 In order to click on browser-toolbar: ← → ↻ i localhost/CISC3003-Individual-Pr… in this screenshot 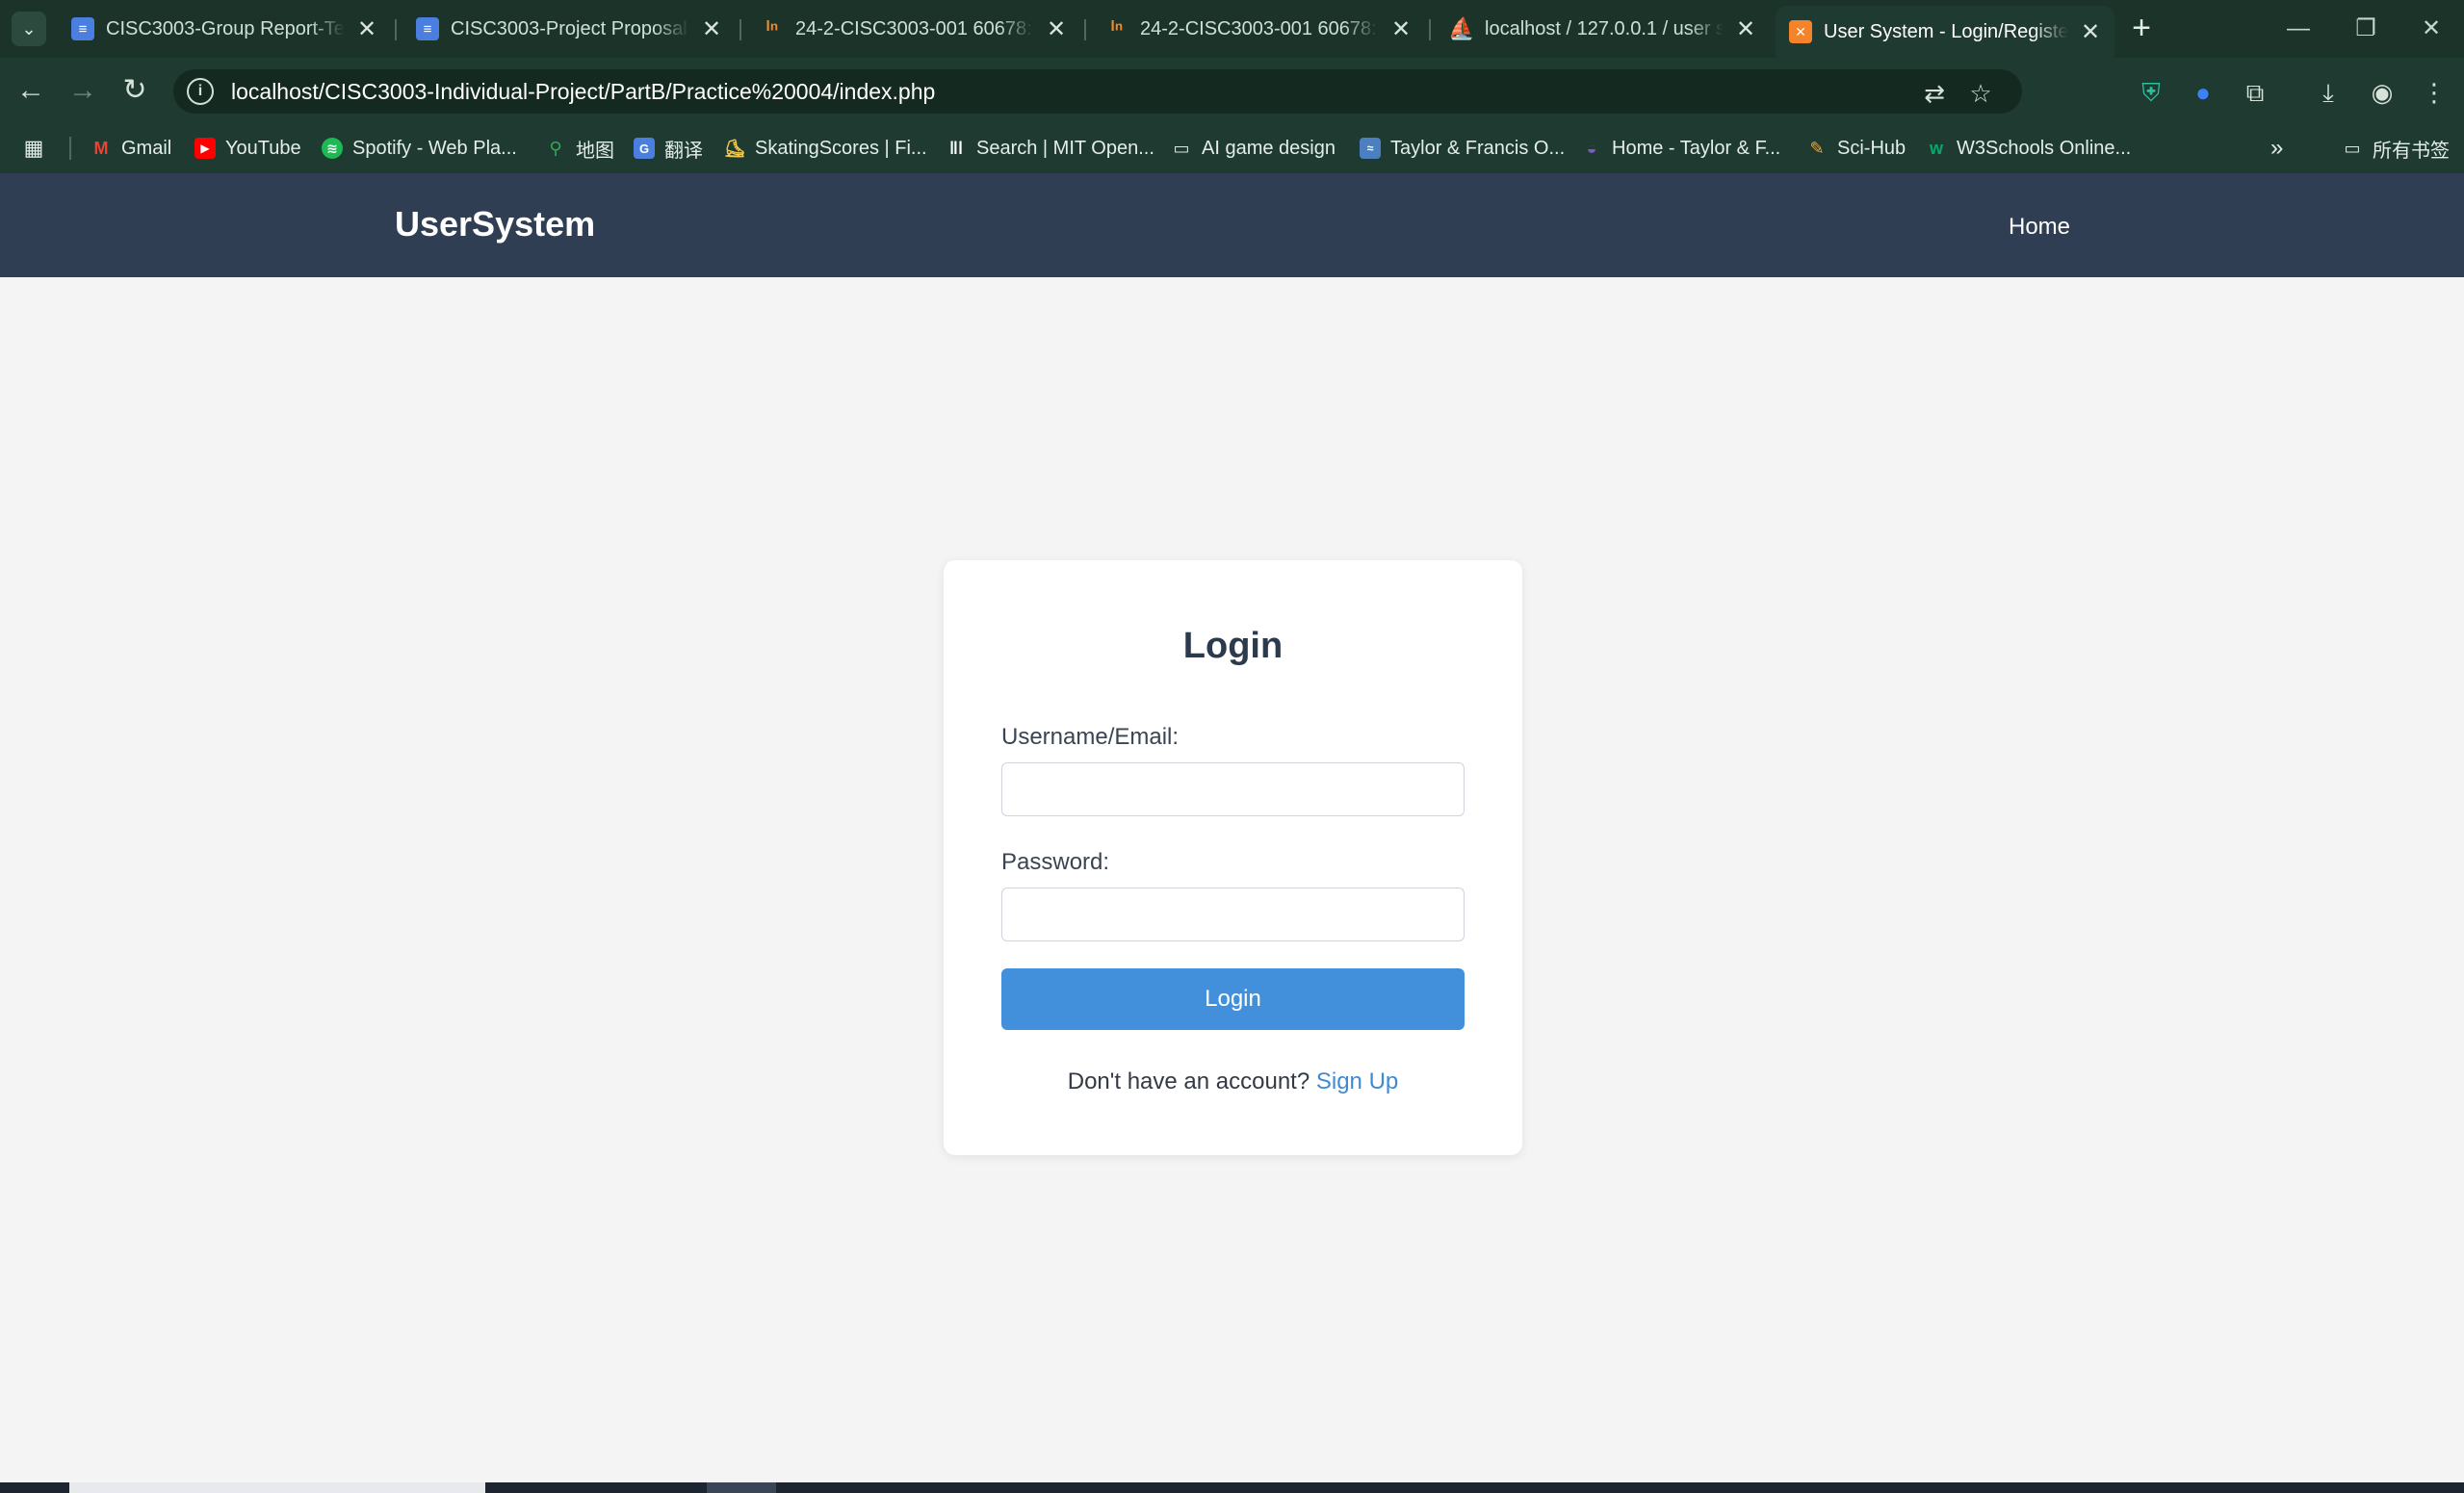, I will do `click(1232, 90)`.